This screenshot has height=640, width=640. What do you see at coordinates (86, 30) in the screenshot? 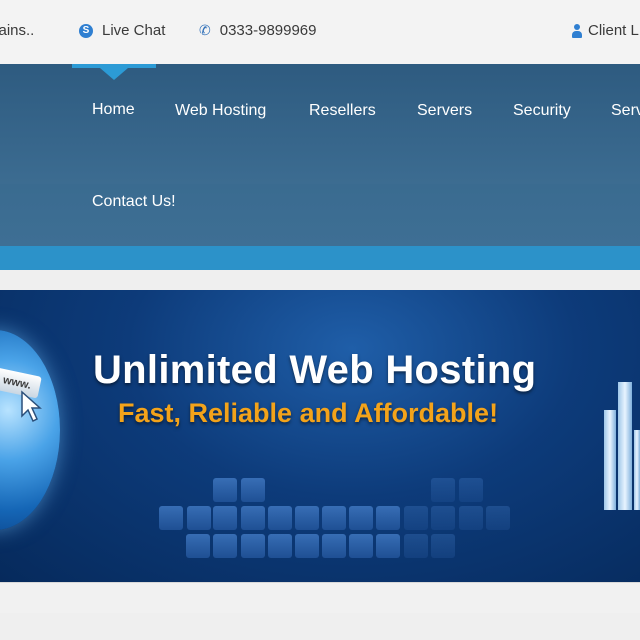
I see `skype-icon: S` at bounding box center [86, 30].